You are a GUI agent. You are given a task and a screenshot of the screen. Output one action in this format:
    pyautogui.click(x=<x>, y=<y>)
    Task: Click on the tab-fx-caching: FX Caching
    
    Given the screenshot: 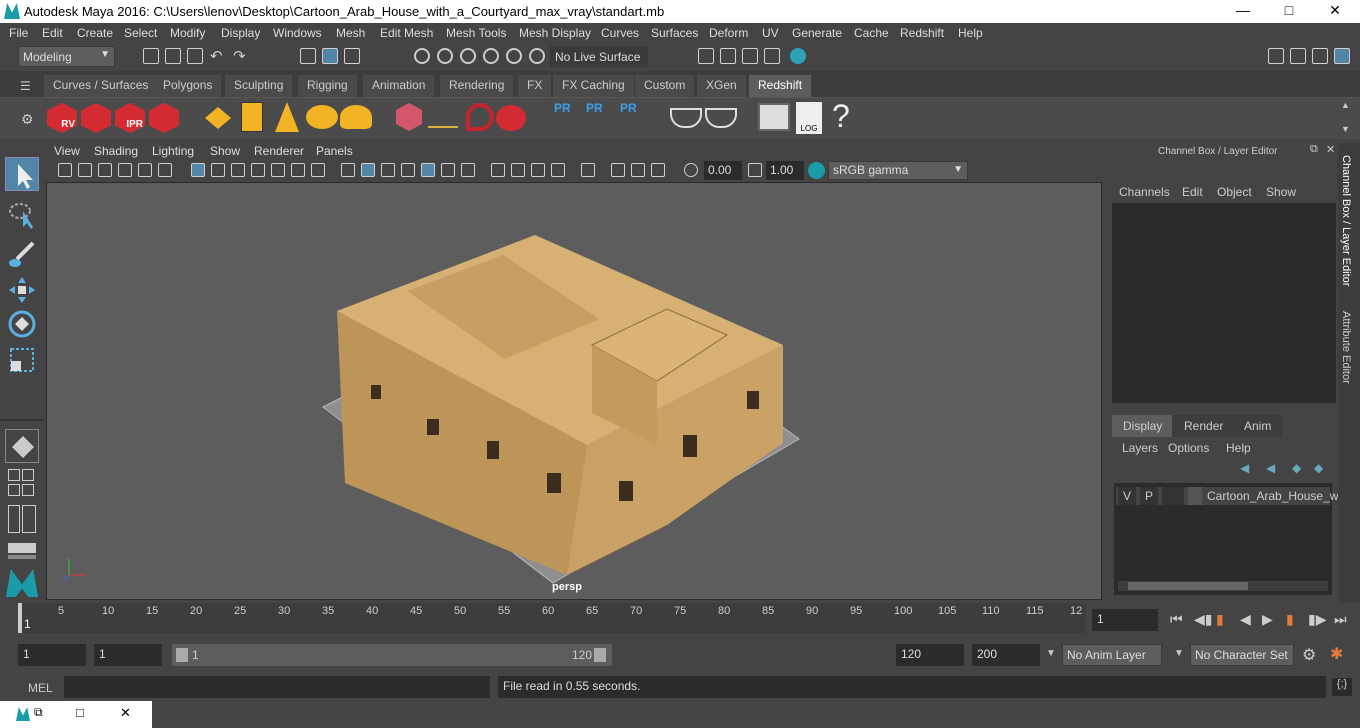 What is the action you would take?
    pyautogui.click(x=594, y=86)
    